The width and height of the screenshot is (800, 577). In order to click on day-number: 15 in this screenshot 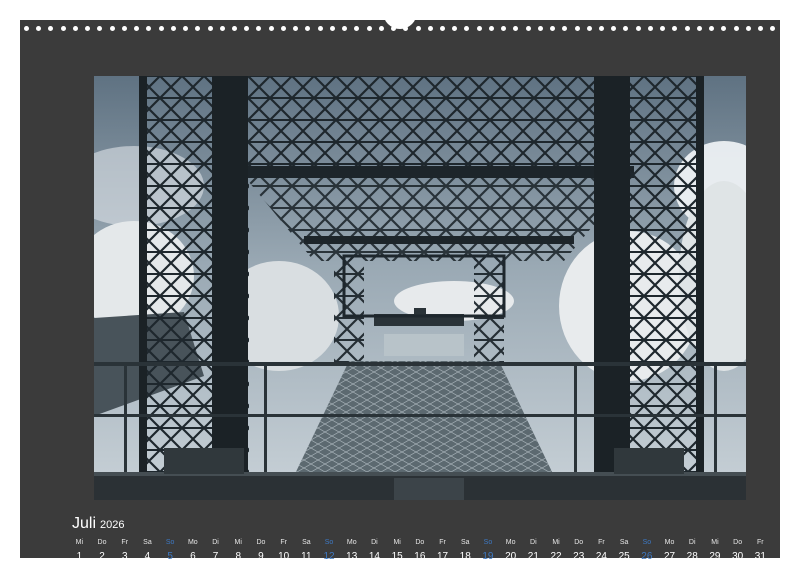, I will do `click(397, 556)`.